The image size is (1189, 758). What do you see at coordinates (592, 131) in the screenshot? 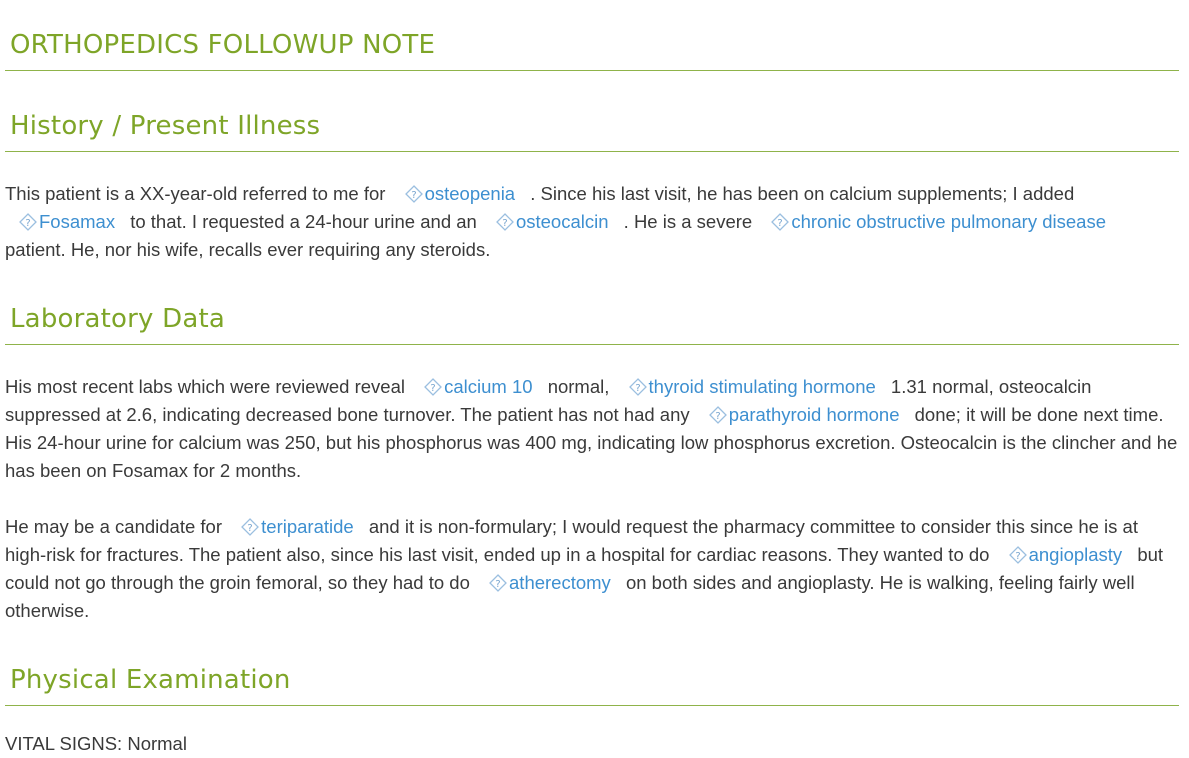
I see `section-heading-history: History / Present Illness` at bounding box center [592, 131].